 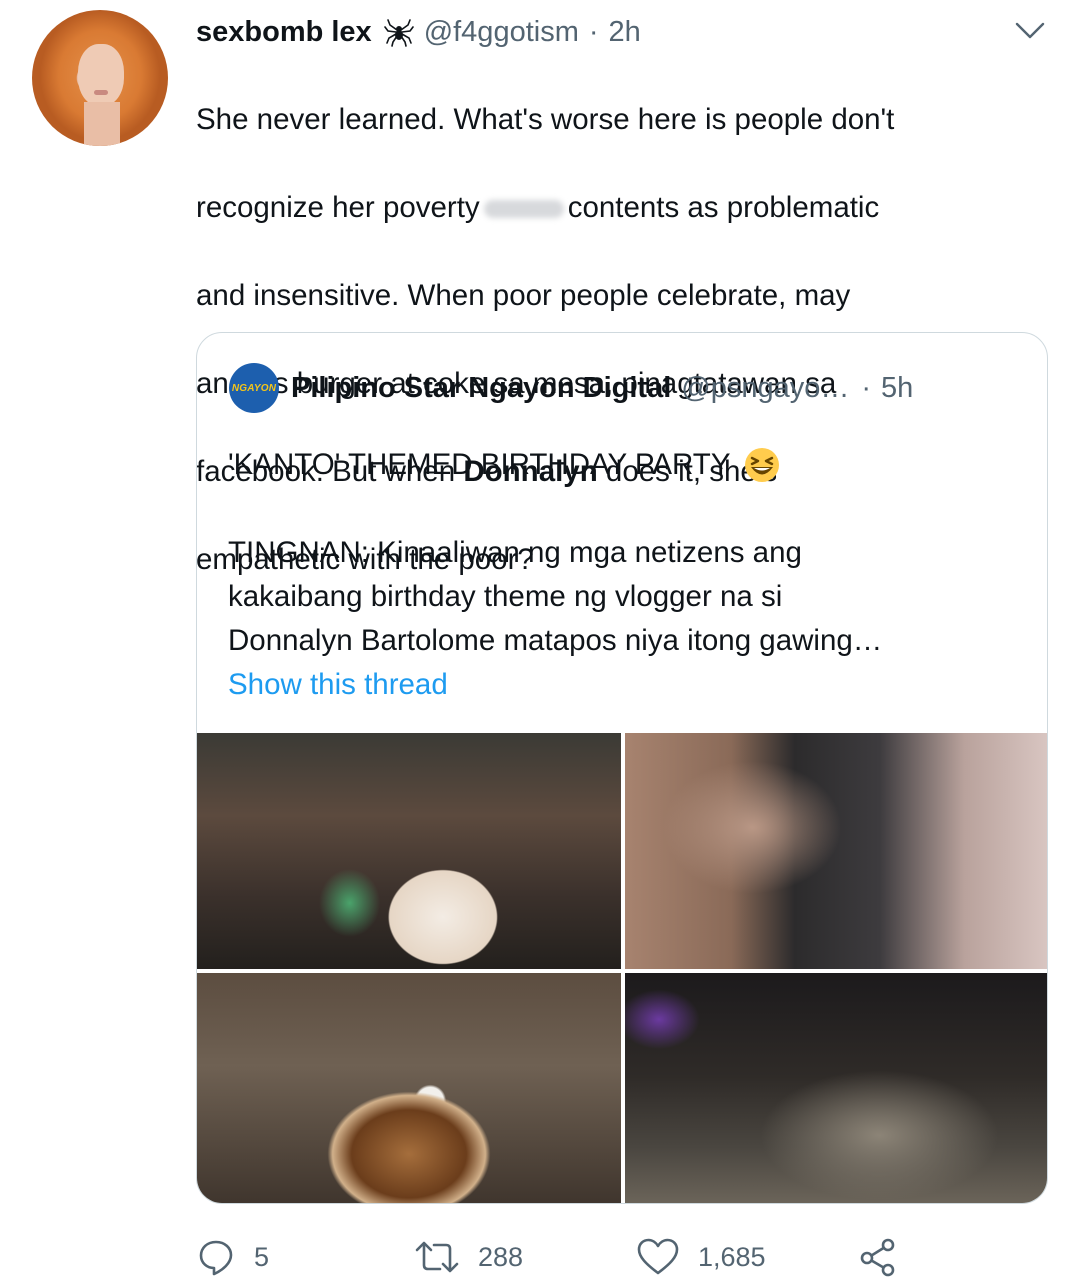 I want to click on avatar-face, so click(x=101, y=75).